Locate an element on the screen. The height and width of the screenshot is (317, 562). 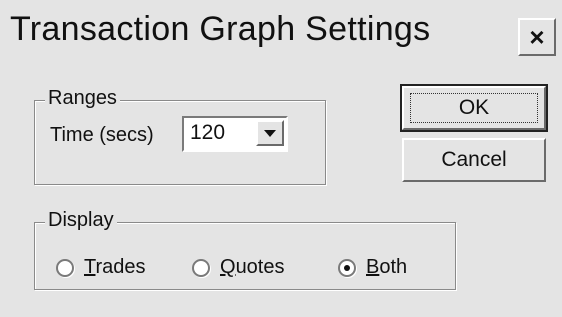
radio-quotes-indicator is located at coordinates (201, 267).